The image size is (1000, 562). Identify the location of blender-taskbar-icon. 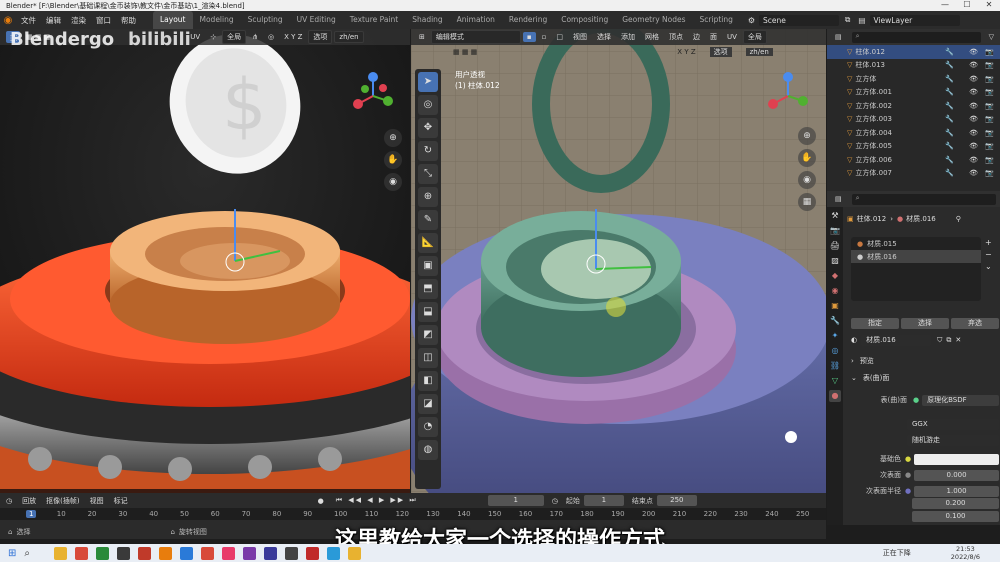
(165, 553).